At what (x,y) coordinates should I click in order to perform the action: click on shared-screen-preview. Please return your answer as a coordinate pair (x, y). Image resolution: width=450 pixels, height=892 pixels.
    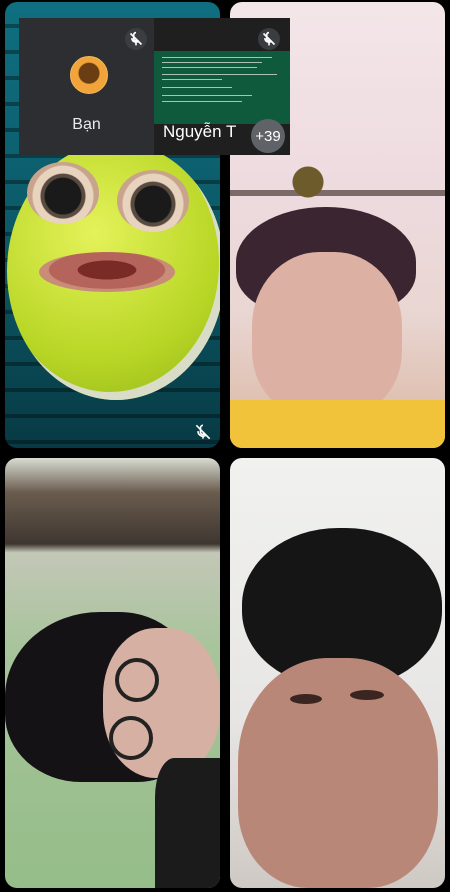
    Looking at the image, I should click on (222, 87).